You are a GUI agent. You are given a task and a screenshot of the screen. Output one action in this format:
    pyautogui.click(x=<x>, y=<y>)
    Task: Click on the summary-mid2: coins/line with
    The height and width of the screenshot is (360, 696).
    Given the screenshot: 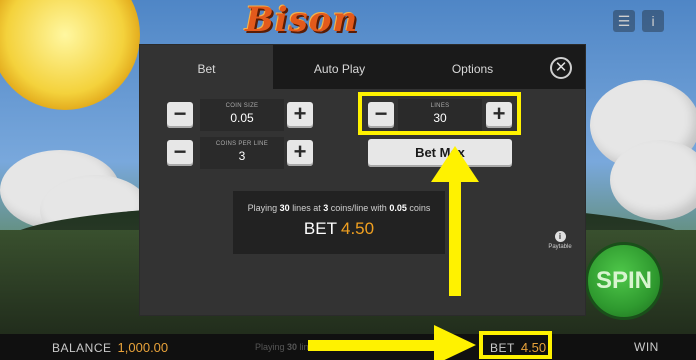 What is the action you would take?
    pyautogui.click(x=358, y=208)
    